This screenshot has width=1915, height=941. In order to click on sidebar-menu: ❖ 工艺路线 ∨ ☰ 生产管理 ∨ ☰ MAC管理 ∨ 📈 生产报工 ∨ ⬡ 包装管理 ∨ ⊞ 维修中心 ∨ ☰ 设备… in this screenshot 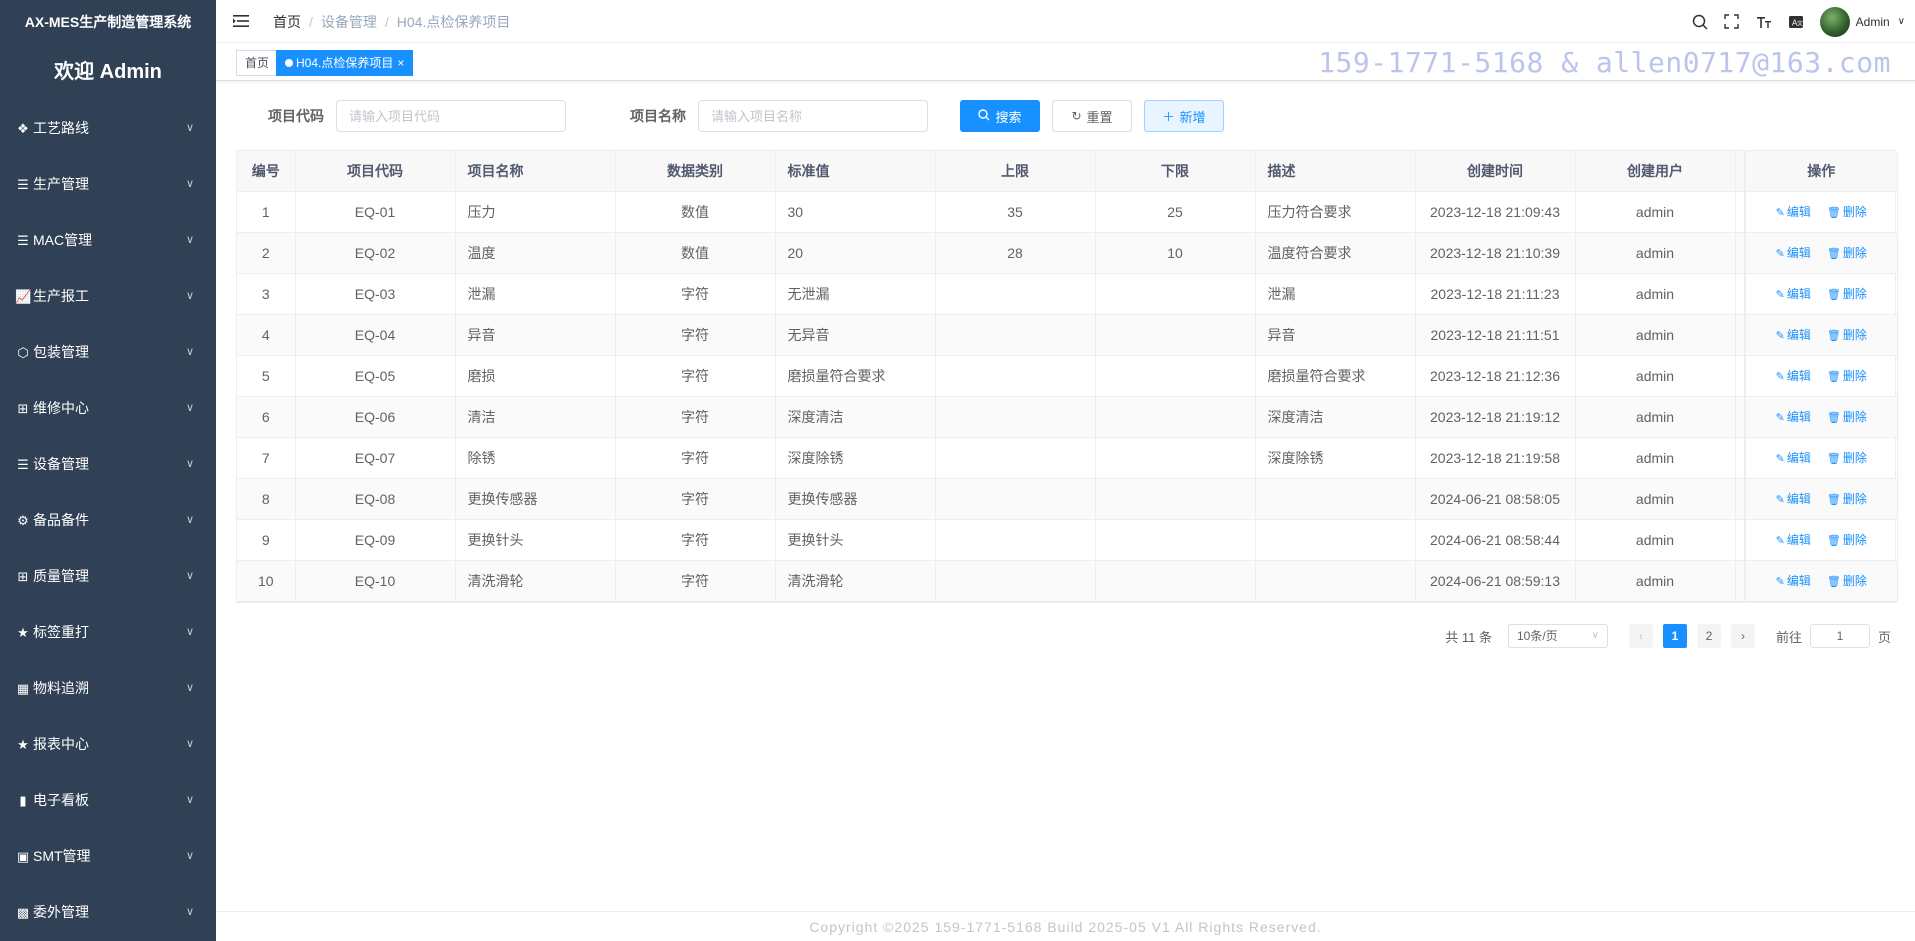, I will do `click(108, 520)`.